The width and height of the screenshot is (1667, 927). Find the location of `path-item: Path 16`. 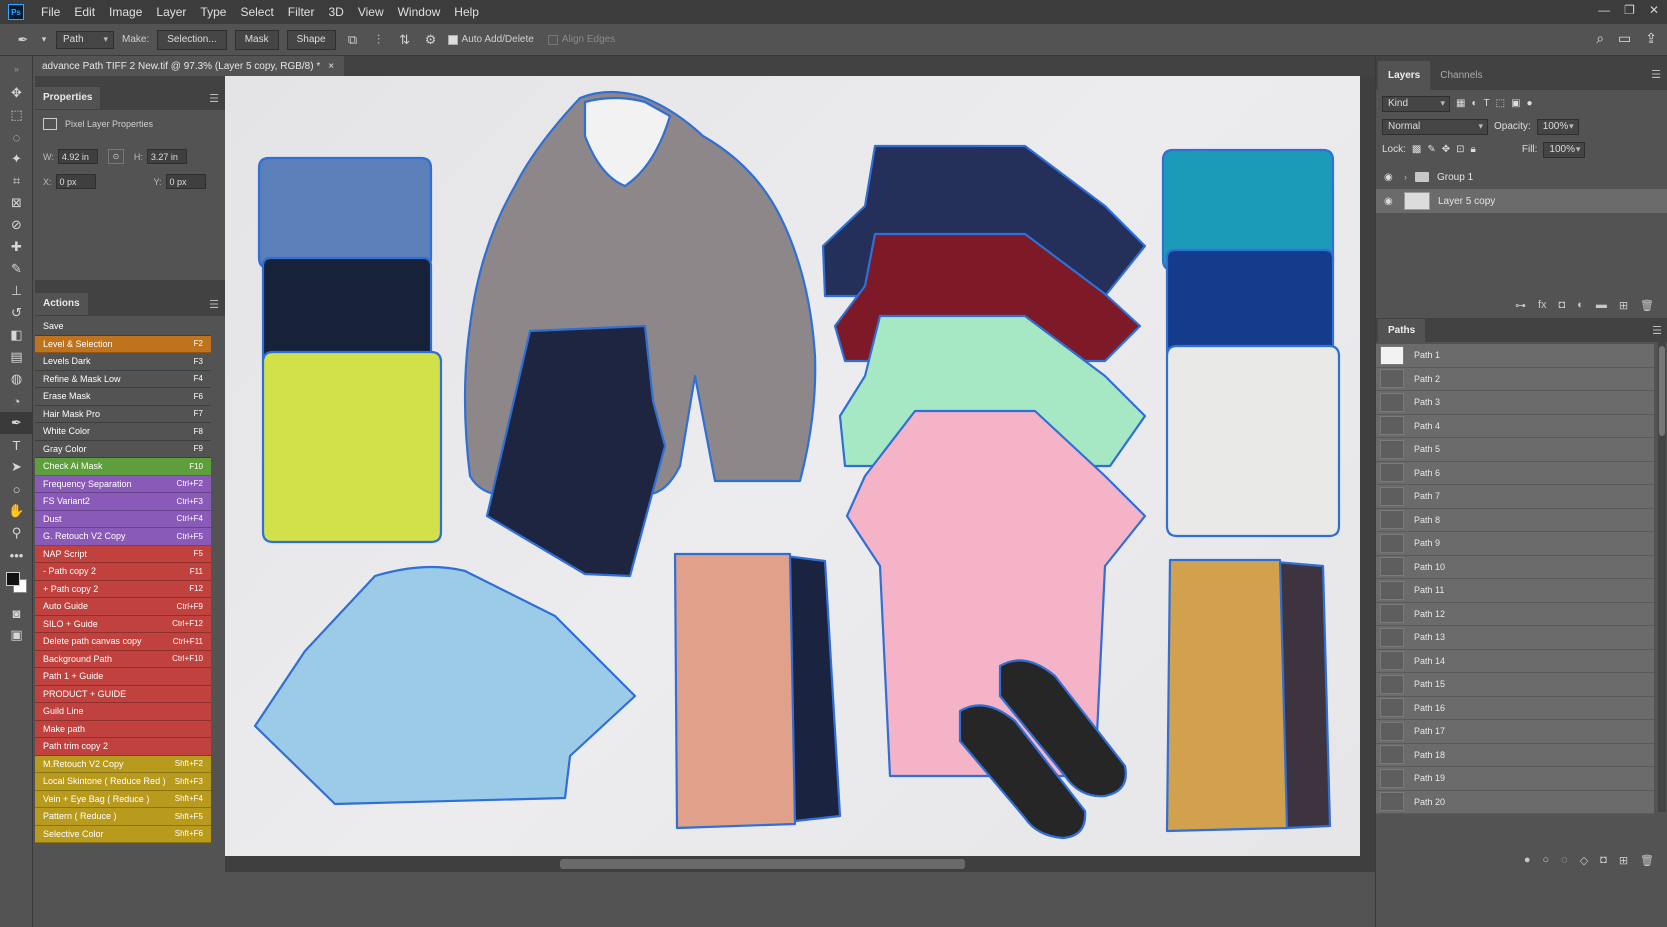

path-item: Path 16 is located at coordinates (1515, 708).